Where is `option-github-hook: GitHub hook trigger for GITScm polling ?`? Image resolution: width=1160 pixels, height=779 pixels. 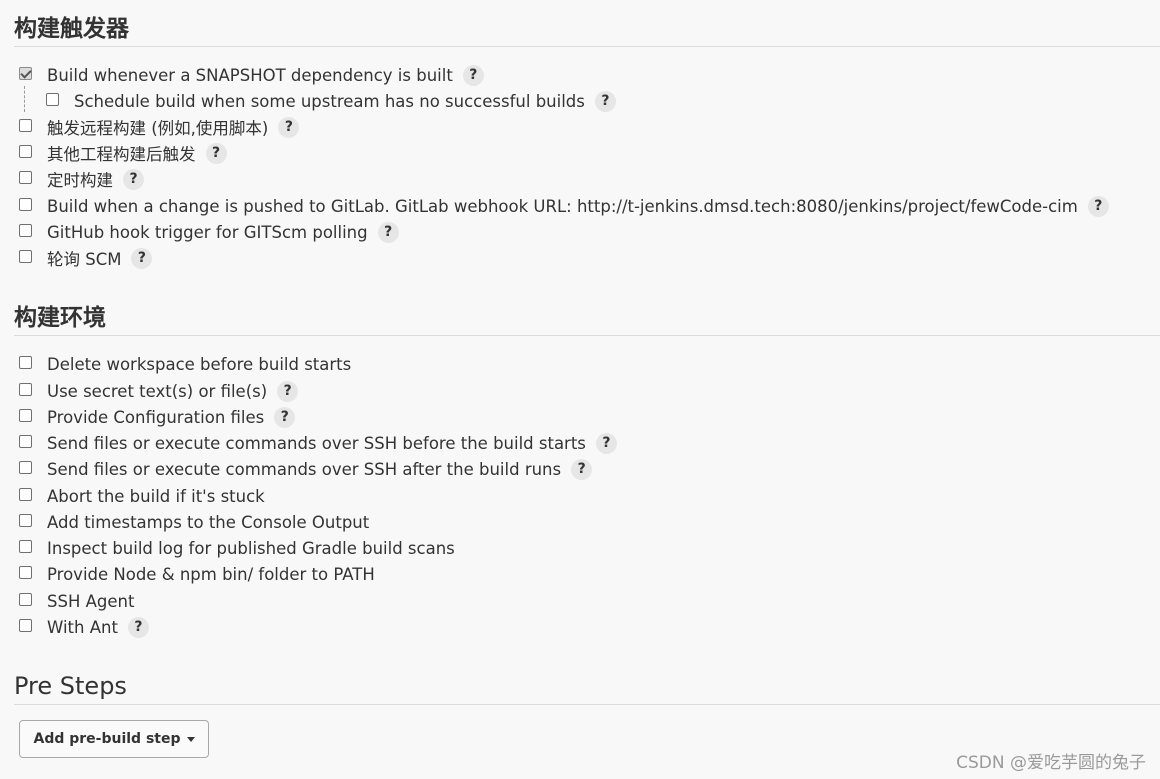
option-github-hook: GitHub hook trigger for GITScm polling ? is located at coordinates (209, 232).